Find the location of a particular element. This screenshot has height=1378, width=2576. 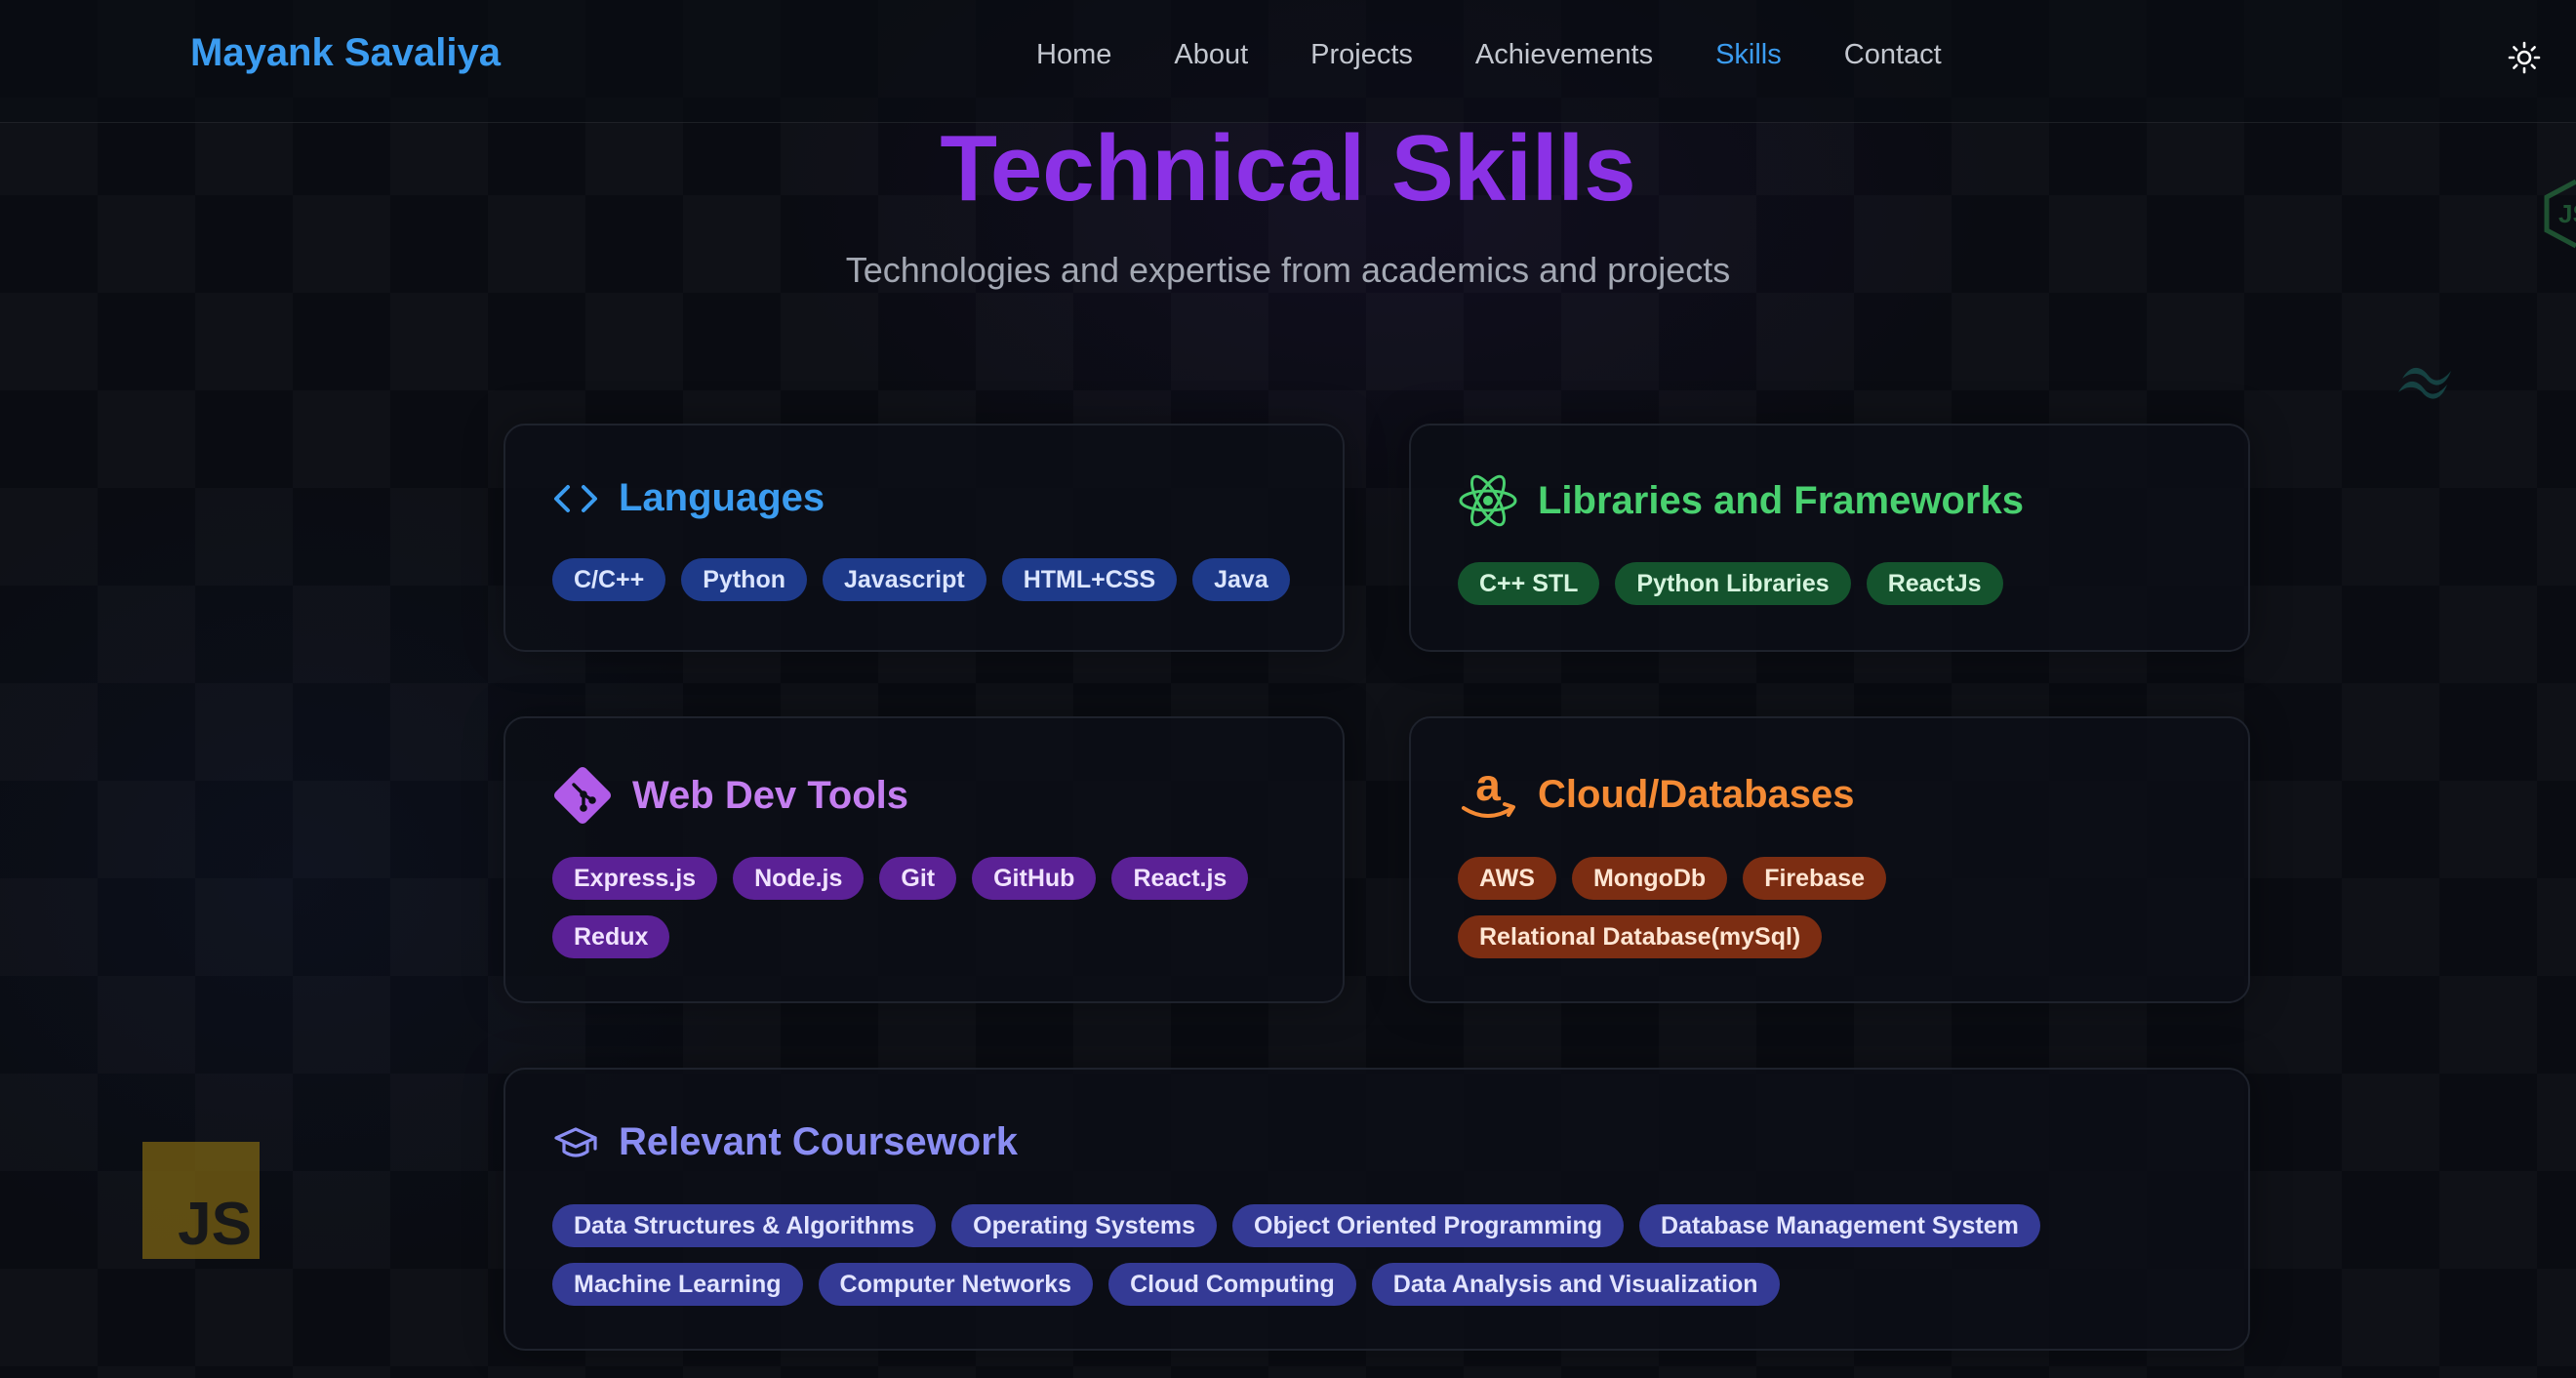

card-title: Cloud/Databases is located at coordinates (1696, 794).